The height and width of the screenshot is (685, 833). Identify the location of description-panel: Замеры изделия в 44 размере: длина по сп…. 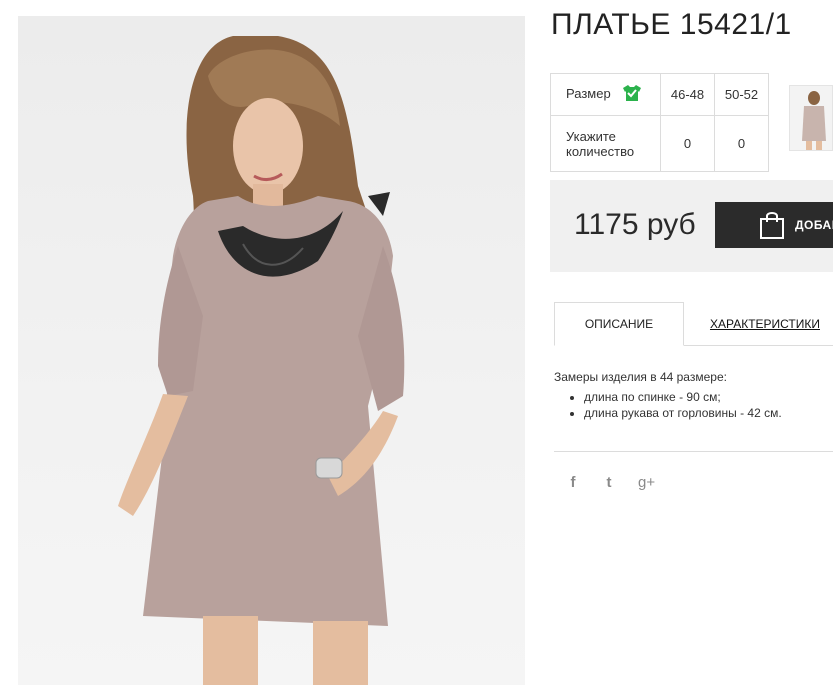
(693, 396).